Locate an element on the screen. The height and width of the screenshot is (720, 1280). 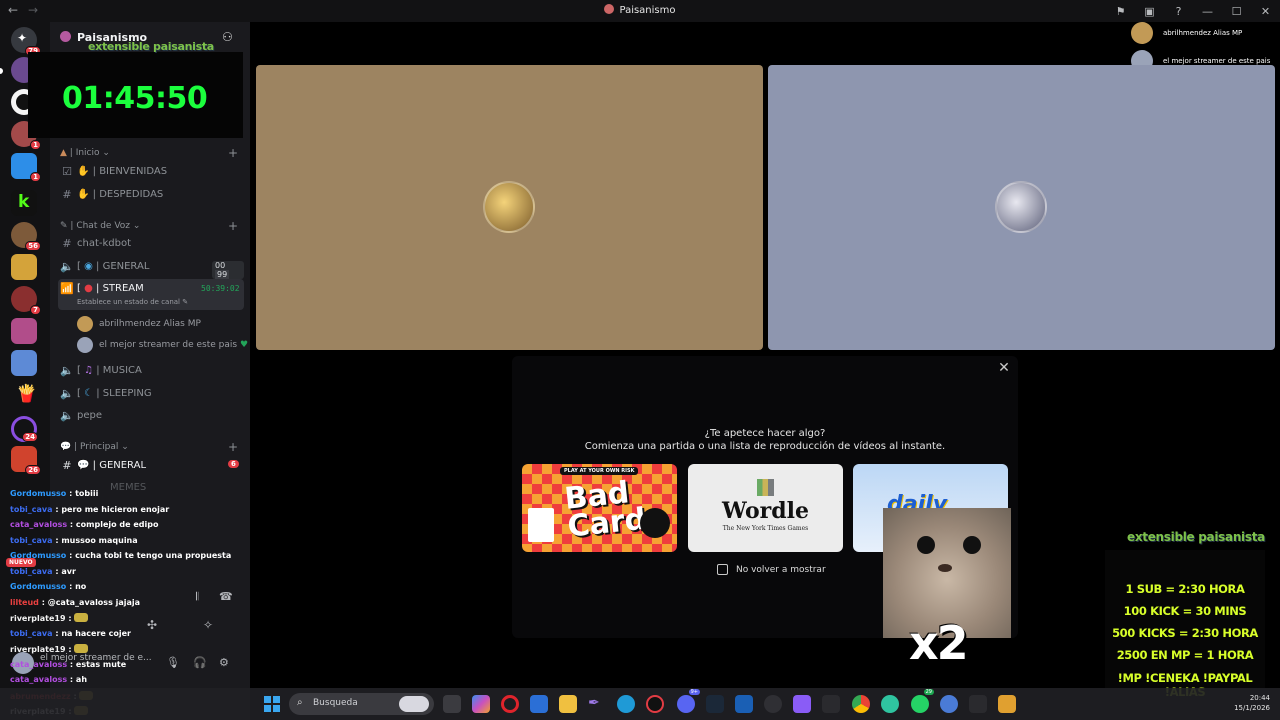
notes-icon is located at coordinates (1007, 704).